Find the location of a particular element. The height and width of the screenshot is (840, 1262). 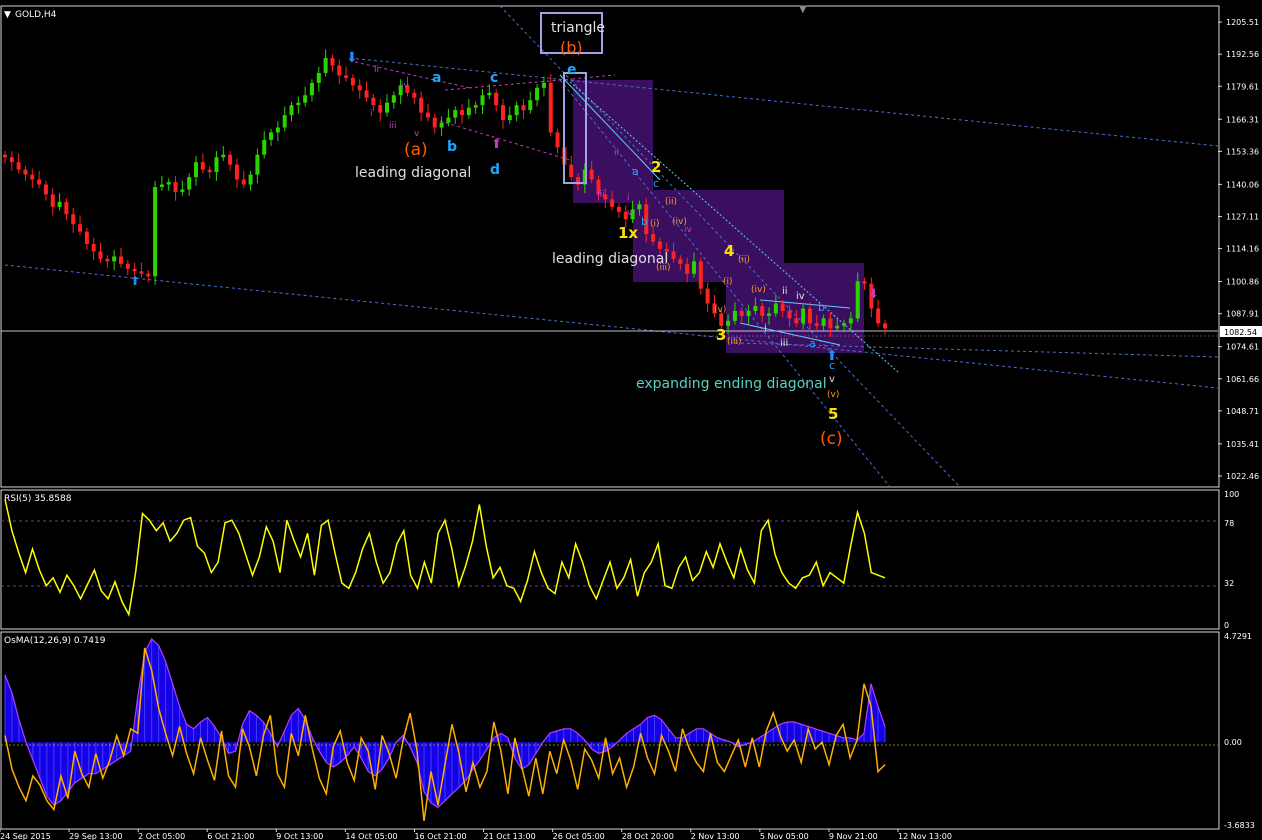

ending-iii-label: iii is located at coordinates (784, 343).